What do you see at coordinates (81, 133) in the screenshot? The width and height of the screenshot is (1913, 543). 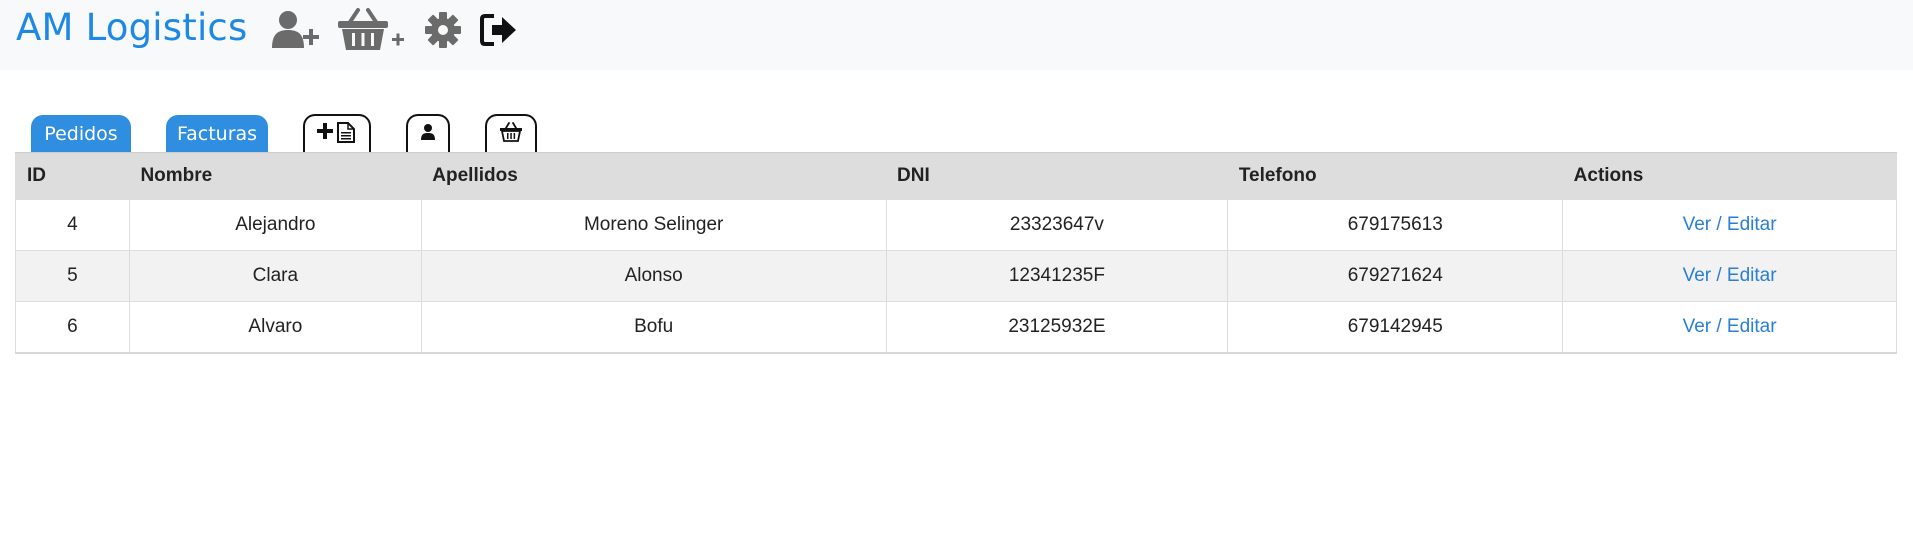 I see `tab-pedidos: Pedidos` at bounding box center [81, 133].